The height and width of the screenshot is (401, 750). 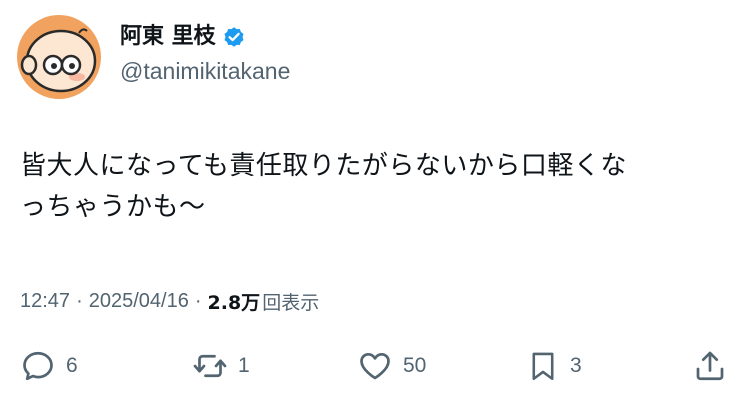 I want to click on repost-count: 1, so click(x=244, y=365).